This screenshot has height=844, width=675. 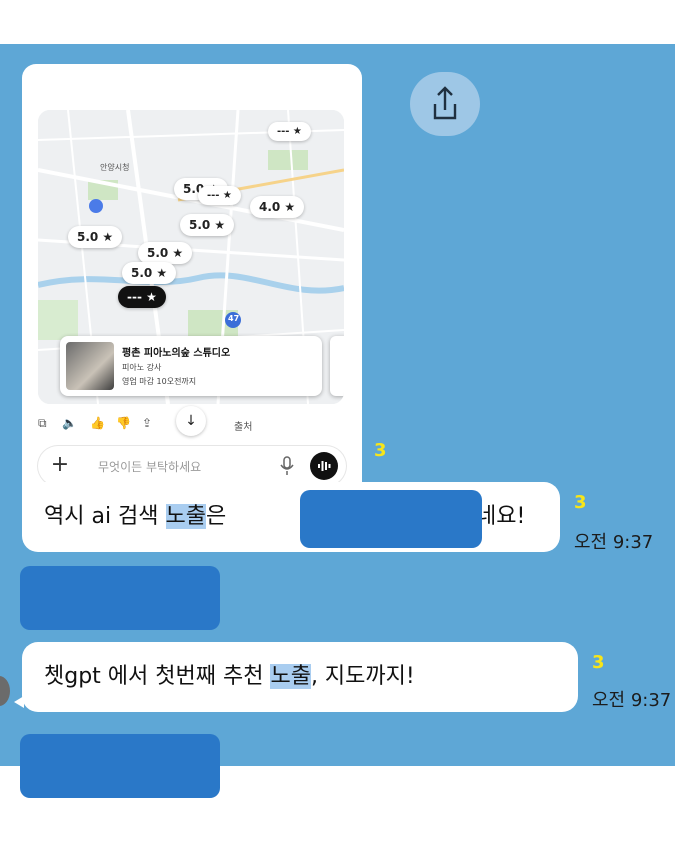 I want to click on scroll-down-icon: ↓, so click(x=191, y=421).